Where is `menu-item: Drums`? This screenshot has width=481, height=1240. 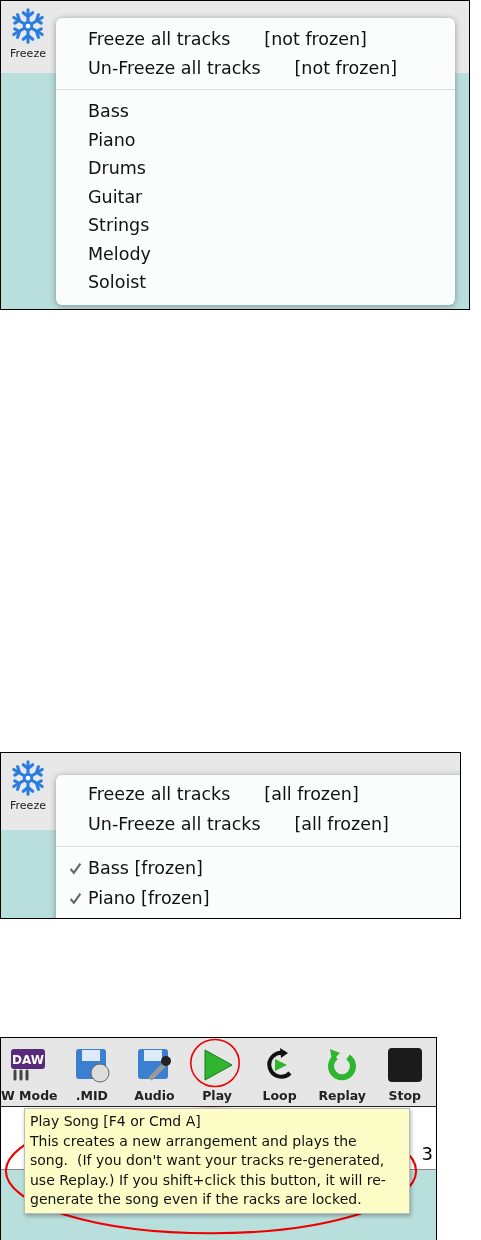 menu-item: Drums is located at coordinates (262, 168).